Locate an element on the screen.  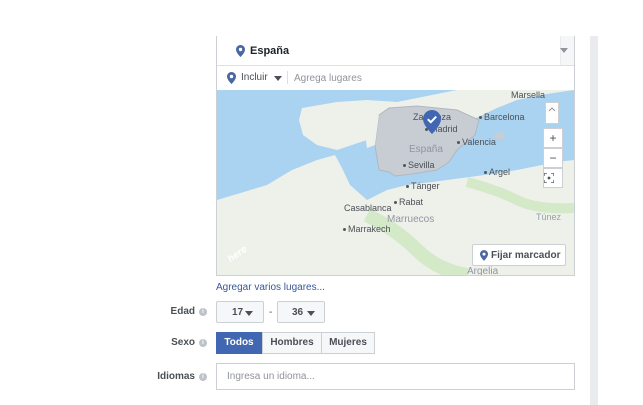
recenter-icon is located at coordinates (549, 178).